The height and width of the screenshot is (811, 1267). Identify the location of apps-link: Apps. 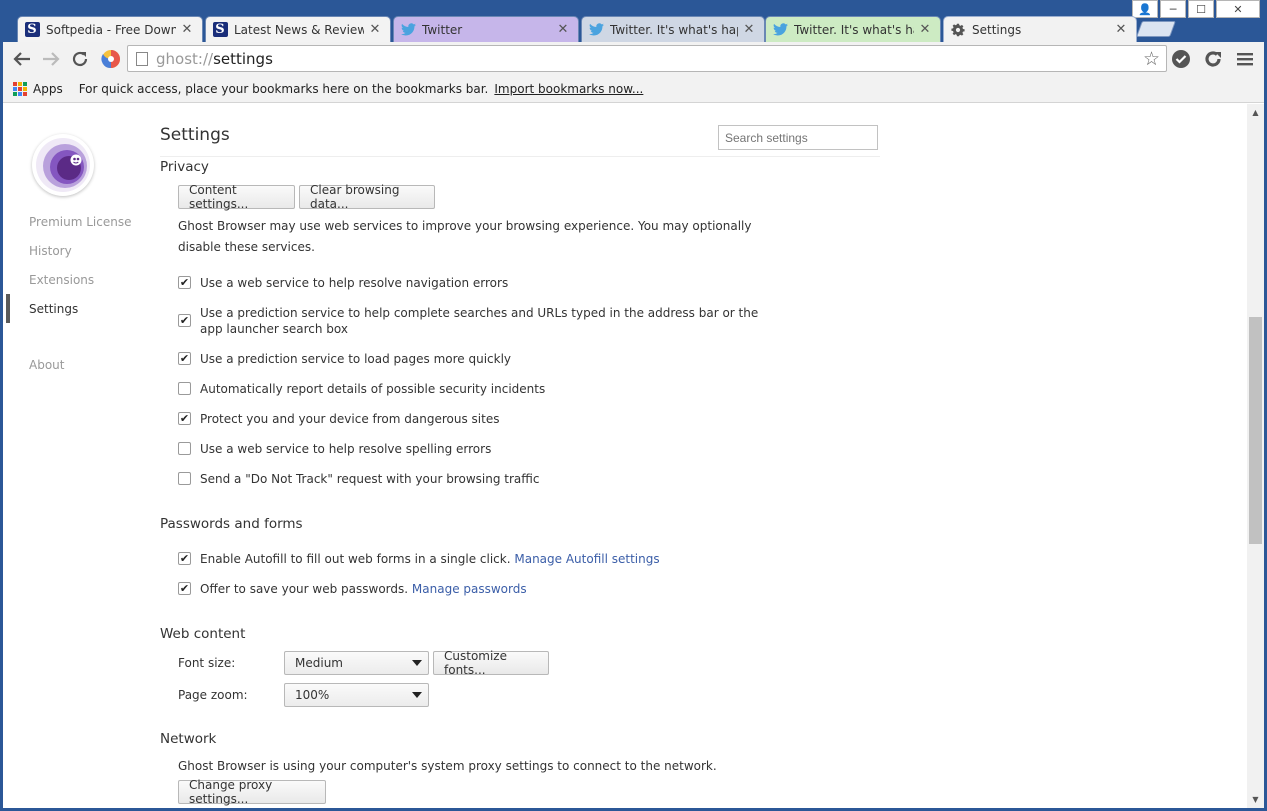
(48, 89).